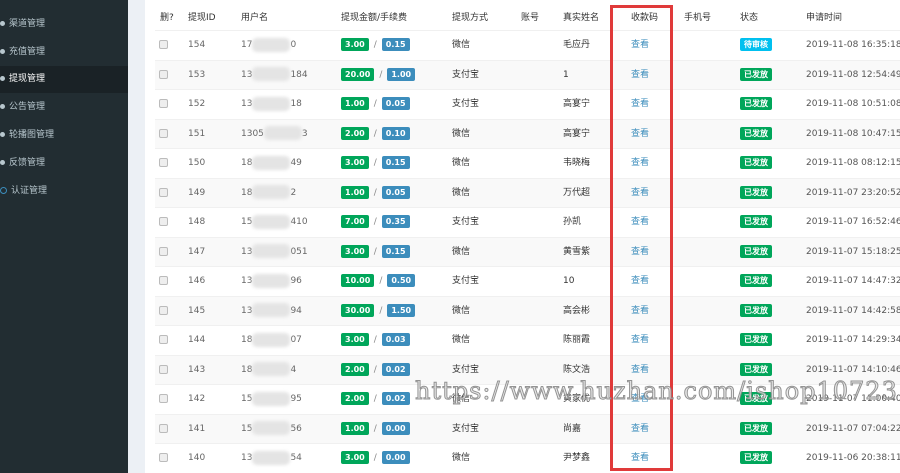 This screenshot has width=900, height=473. I want to click on sidebar-item-6: 认证管理, so click(64, 191).